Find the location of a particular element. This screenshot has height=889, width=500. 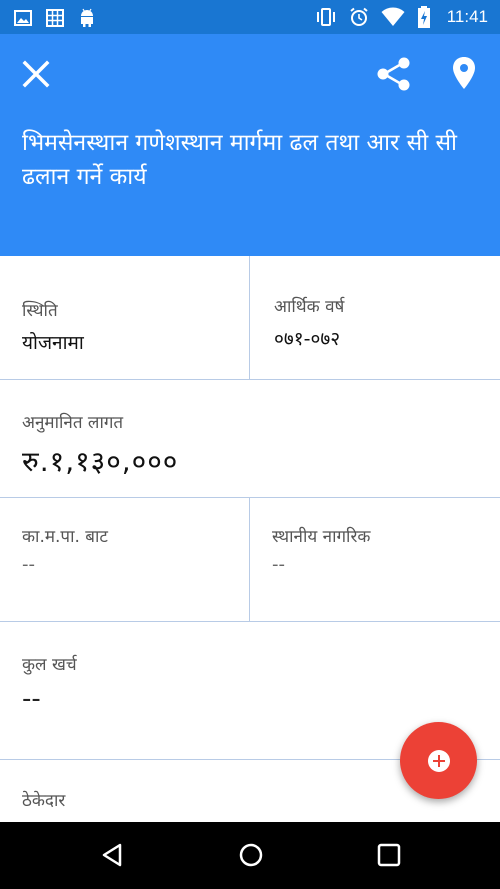

row-status-fiscal: स्थिति योजनामा आर्थिक वर्ष ०७१-०७२ is located at coordinates (250, 318).